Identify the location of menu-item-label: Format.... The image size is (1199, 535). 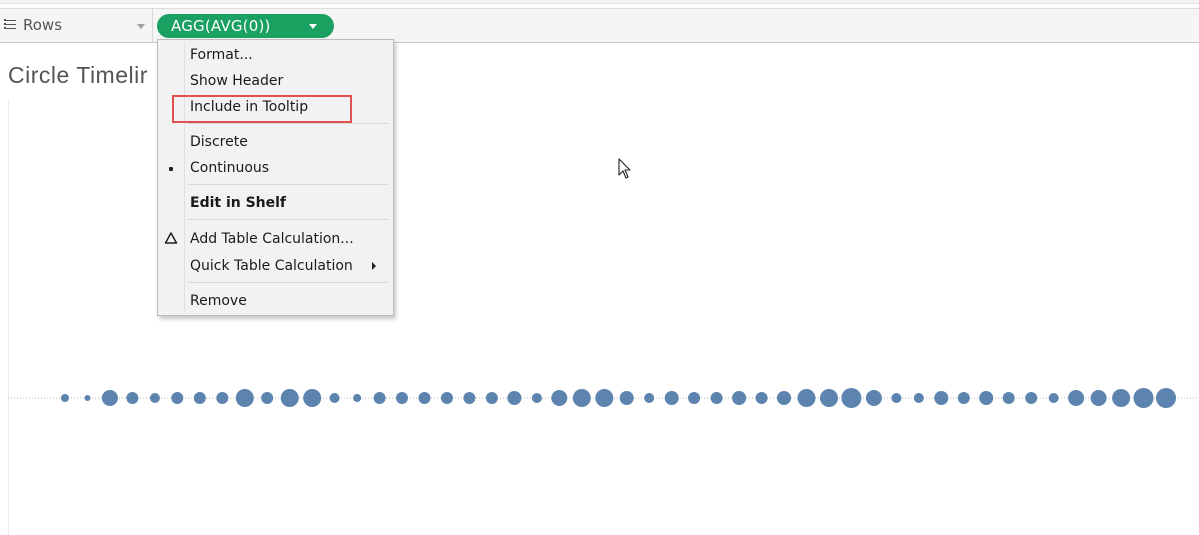
(221, 55).